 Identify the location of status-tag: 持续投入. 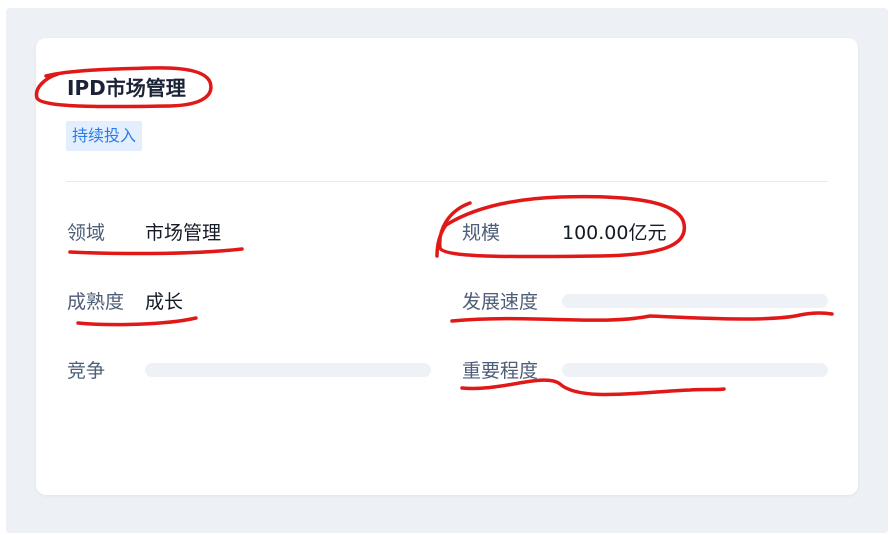
(104, 136).